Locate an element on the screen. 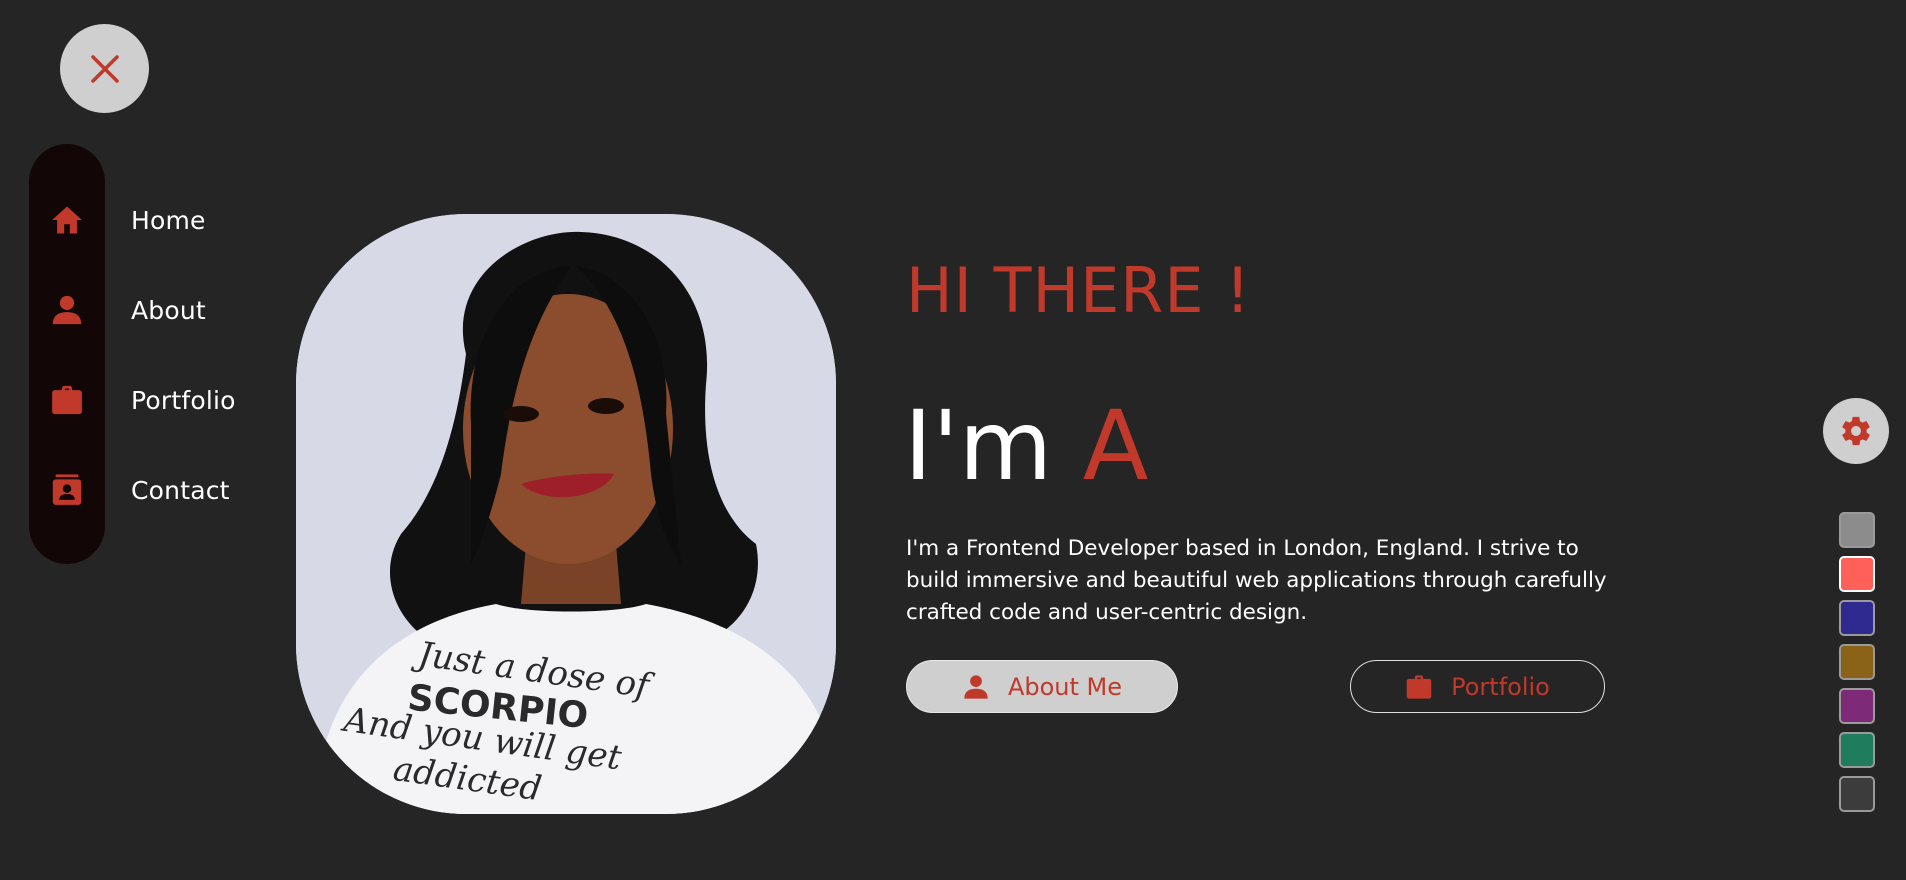 This screenshot has height=880, width=1906. theme-swatch-brown is located at coordinates (1857, 662).